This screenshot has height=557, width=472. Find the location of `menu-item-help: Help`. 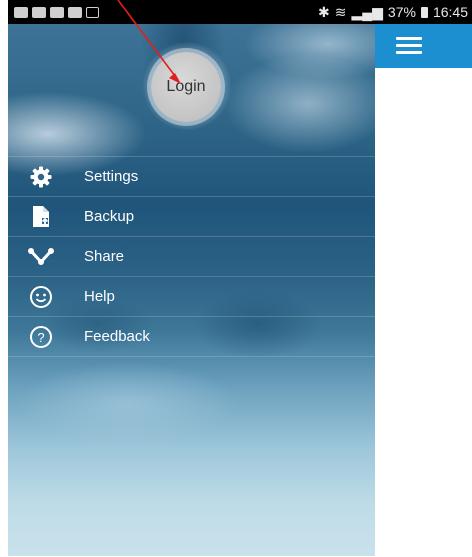

menu-item-help: Help is located at coordinates (191, 297).